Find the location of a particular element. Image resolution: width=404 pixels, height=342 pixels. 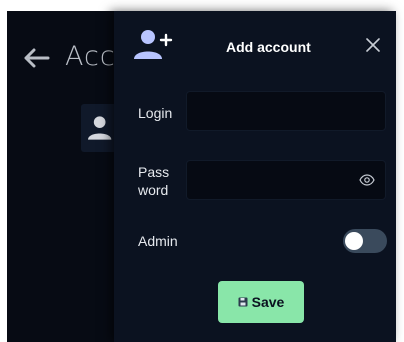

eye-icon is located at coordinates (367, 180).